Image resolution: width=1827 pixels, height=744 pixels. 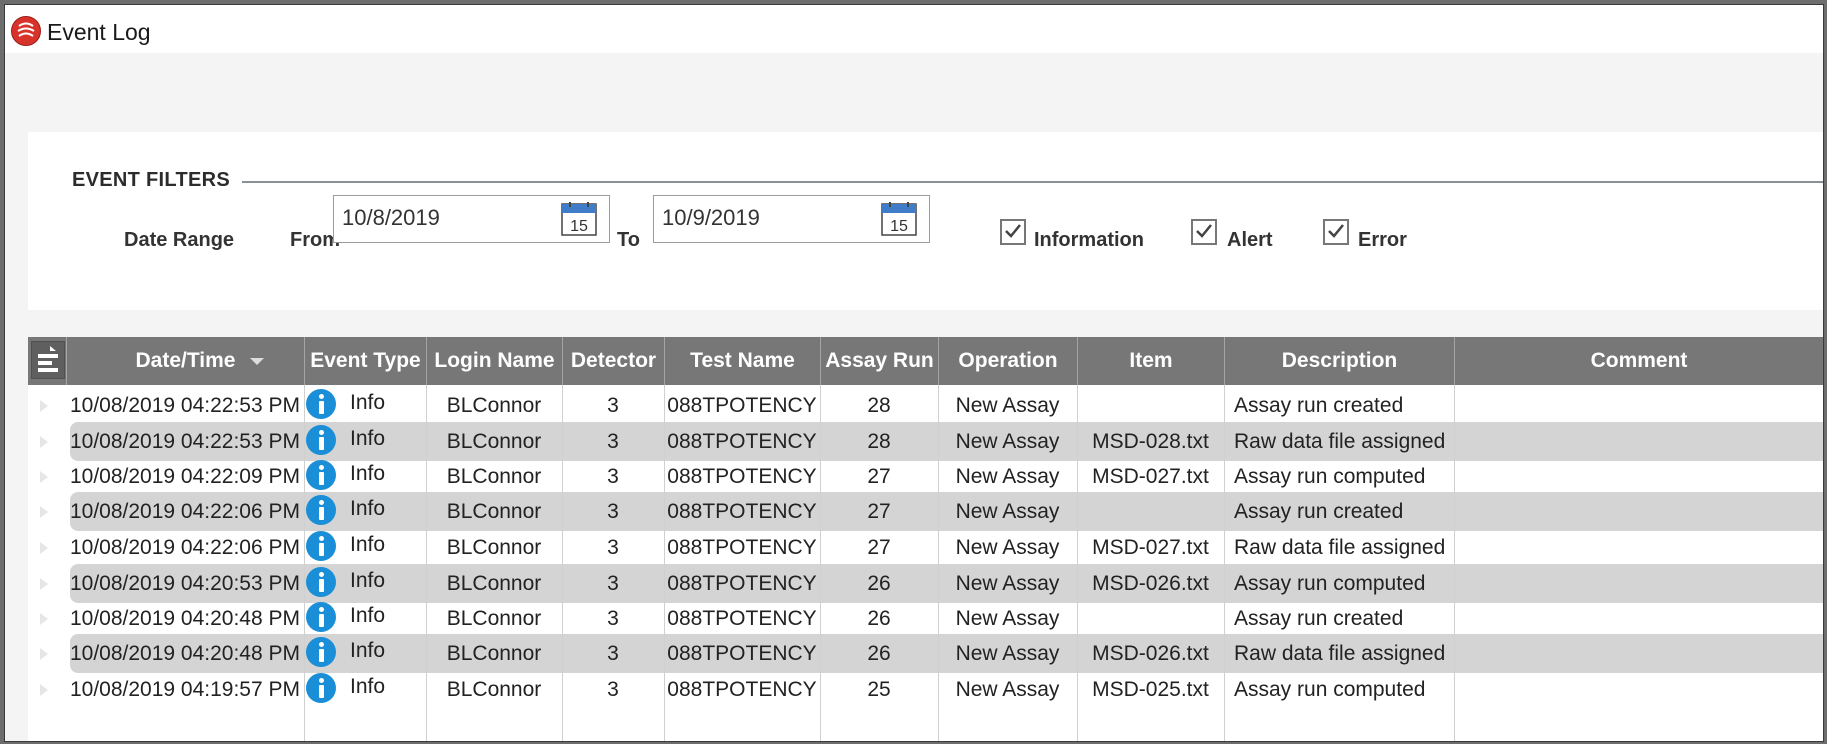 What do you see at coordinates (1013, 232) in the screenshot?
I see `information-checkbox` at bounding box center [1013, 232].